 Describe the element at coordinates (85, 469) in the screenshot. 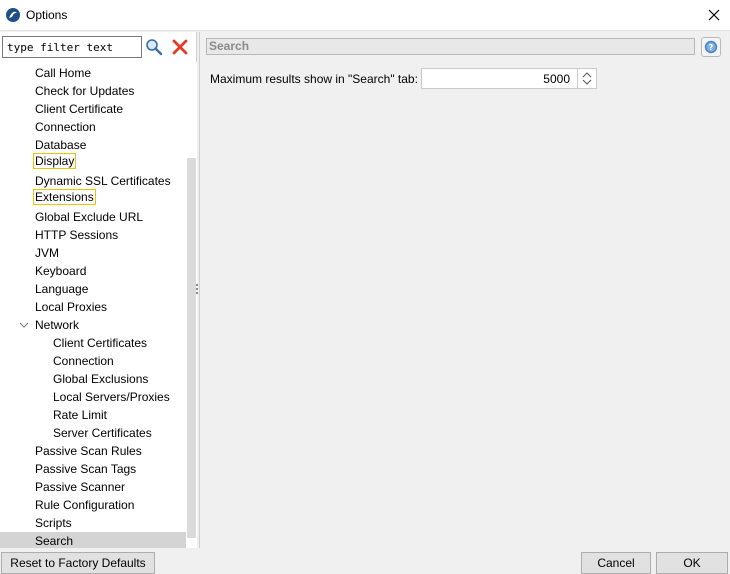

I see `tree-item-passive-scan-tags: Passive Scan Tags` at that location.